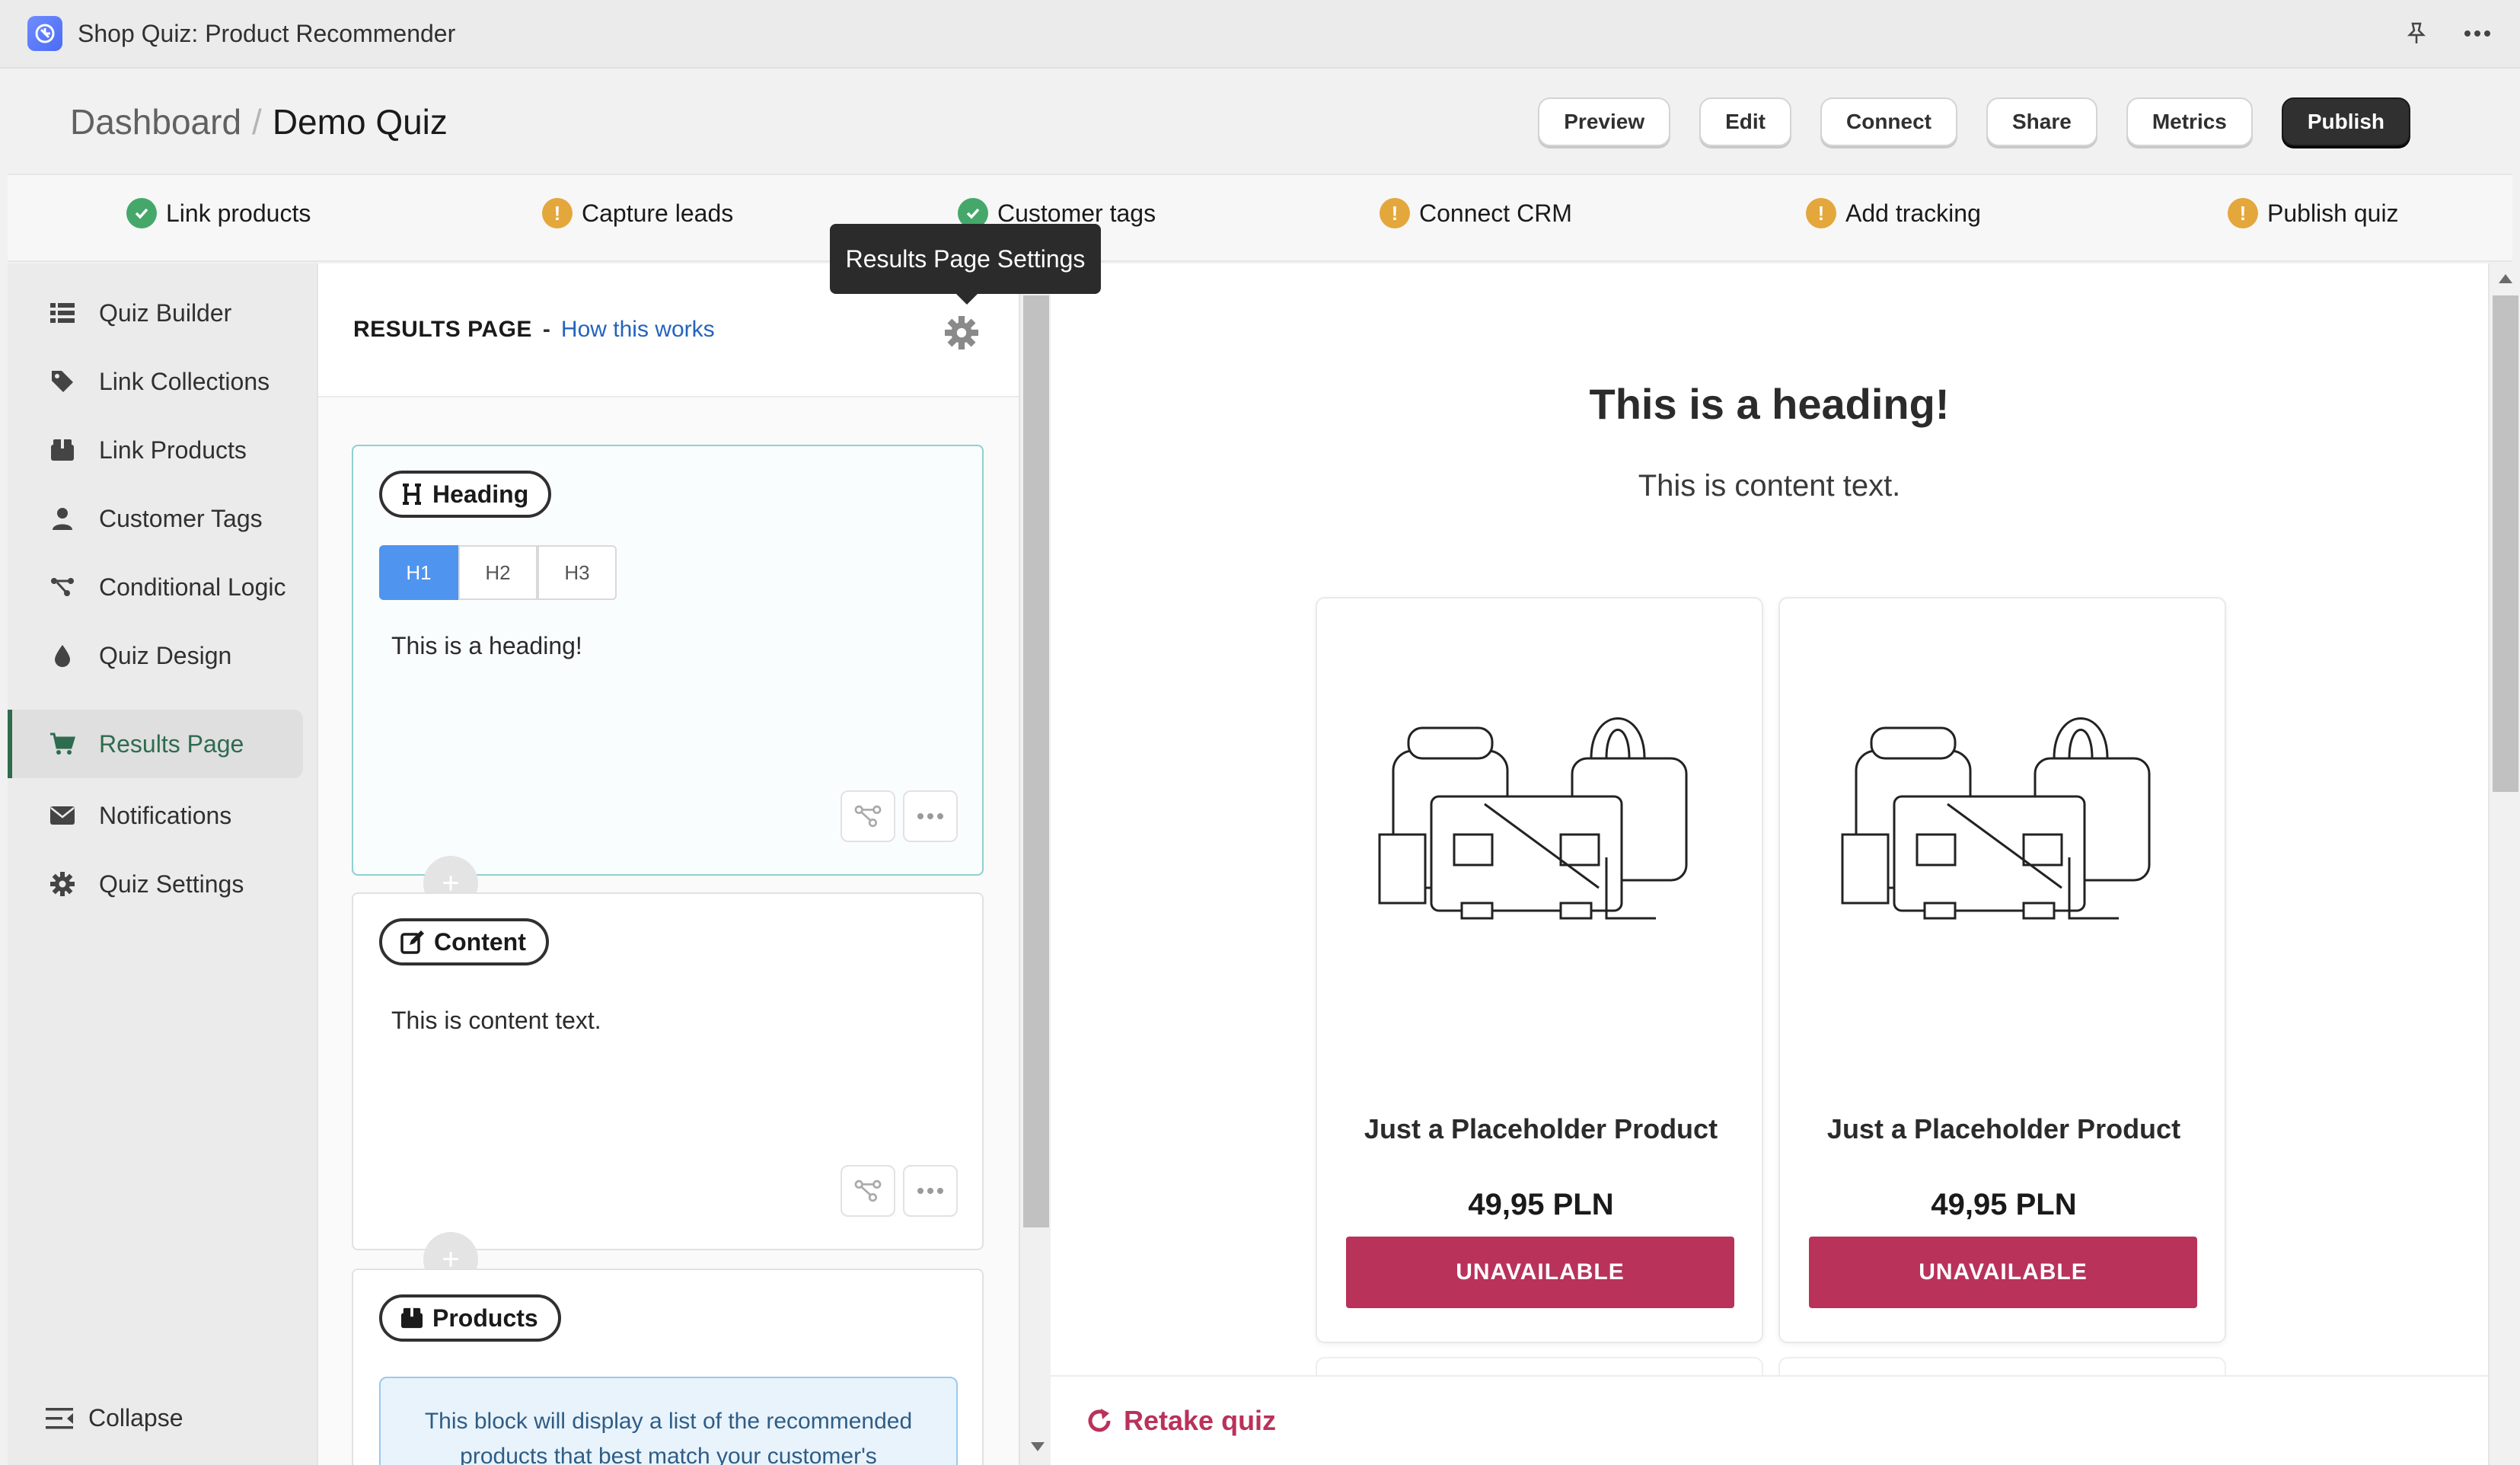  I want to click on tab-h2: H2, so click(497, 572).